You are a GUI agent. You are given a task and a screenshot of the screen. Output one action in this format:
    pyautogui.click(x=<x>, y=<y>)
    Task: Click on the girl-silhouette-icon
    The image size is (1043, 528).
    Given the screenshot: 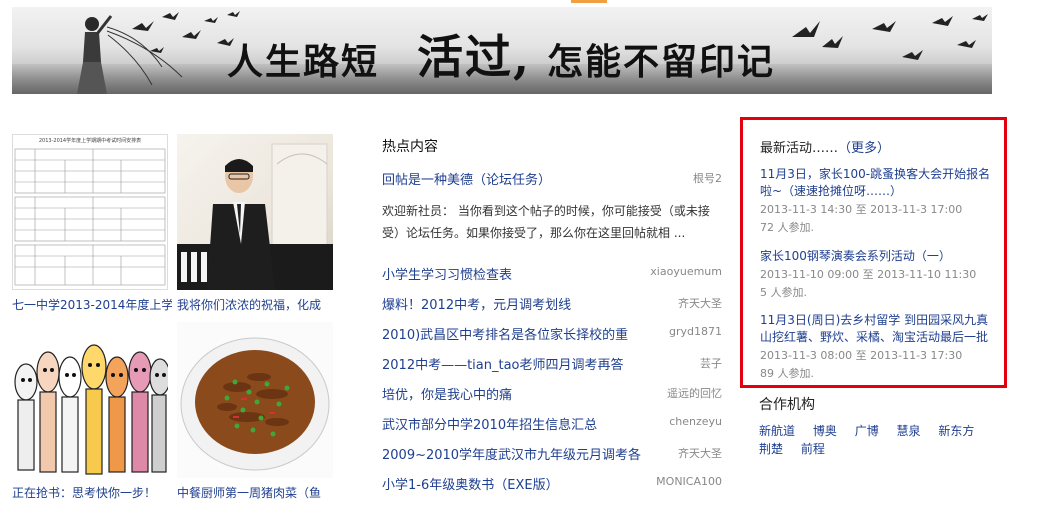 What is the action you would take?
    pyautogui.click(x=95, y=54)
    